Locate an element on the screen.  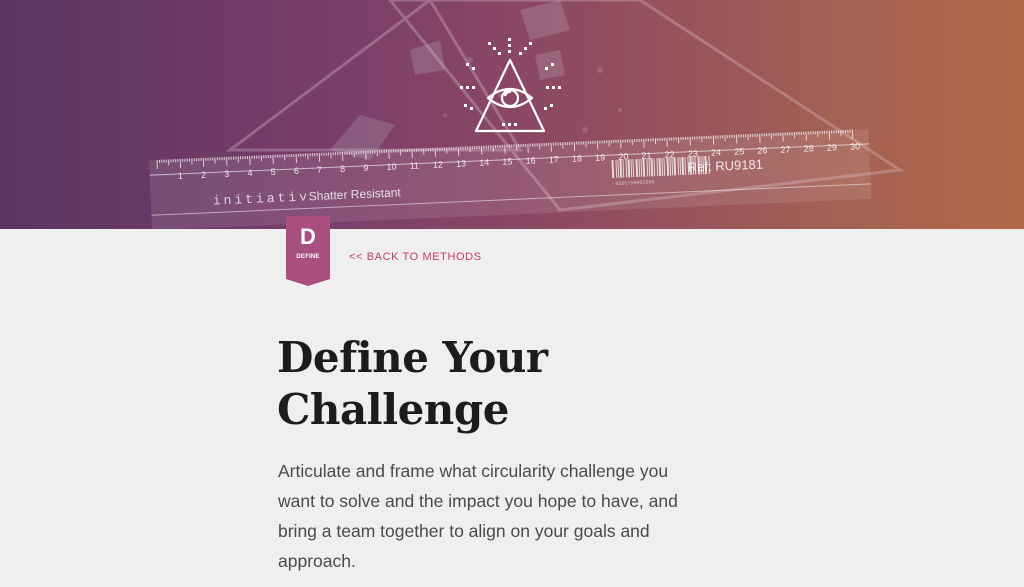
ruler-number: 8 is located at coordinates (342, 169).